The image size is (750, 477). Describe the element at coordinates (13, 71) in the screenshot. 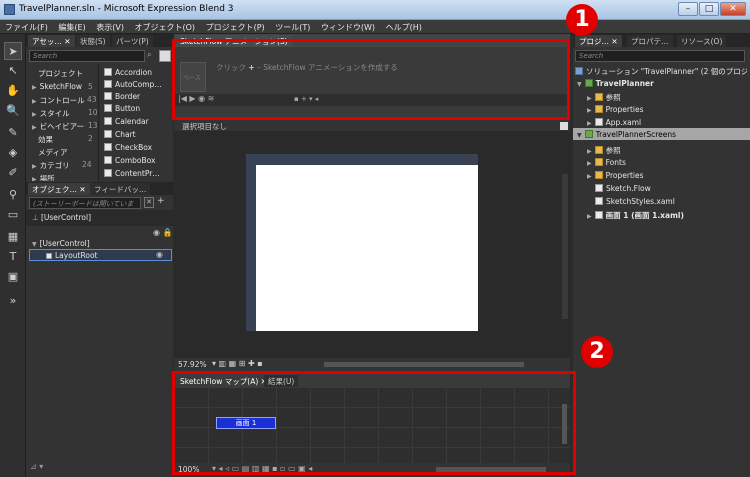

I see `direct-selection-tool-icon: ↖` at that location.